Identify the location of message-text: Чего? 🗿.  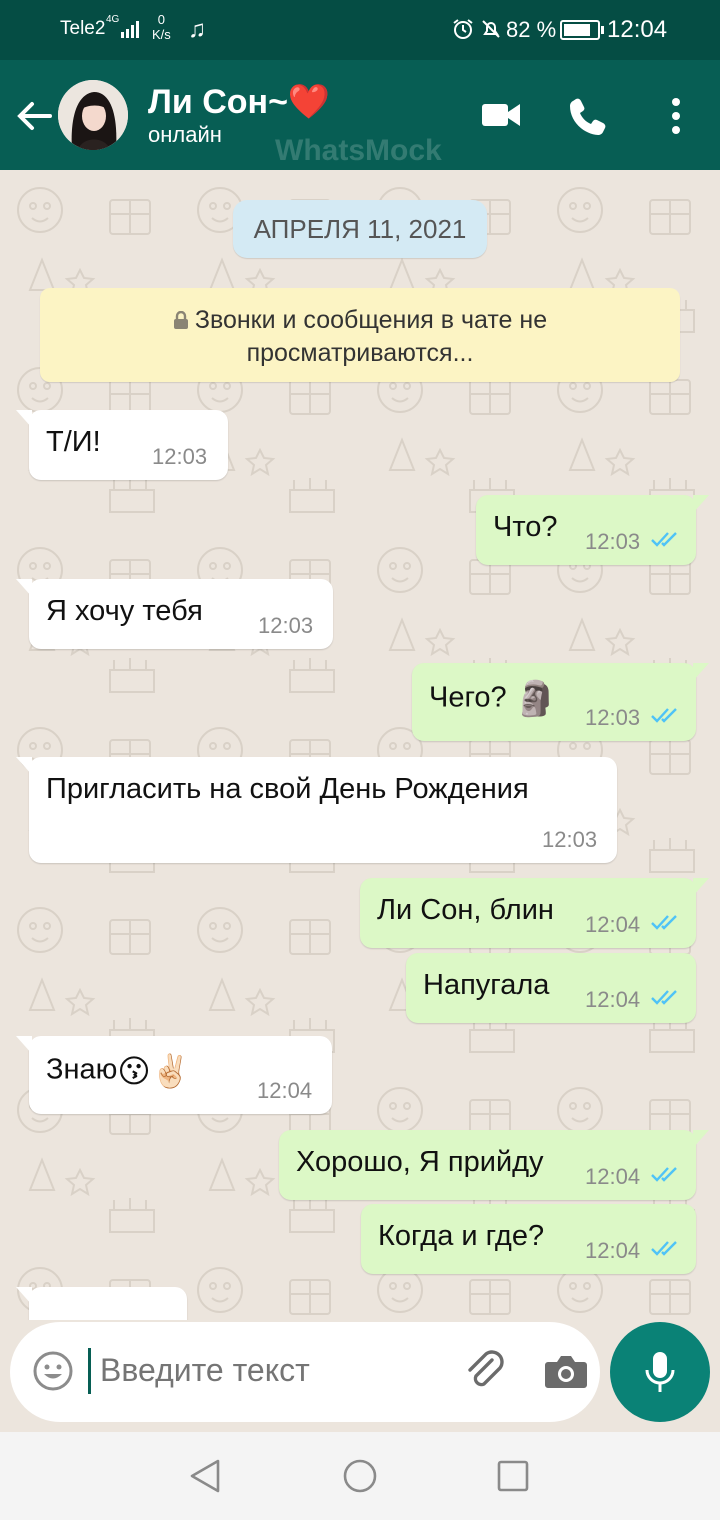
(493, 699).